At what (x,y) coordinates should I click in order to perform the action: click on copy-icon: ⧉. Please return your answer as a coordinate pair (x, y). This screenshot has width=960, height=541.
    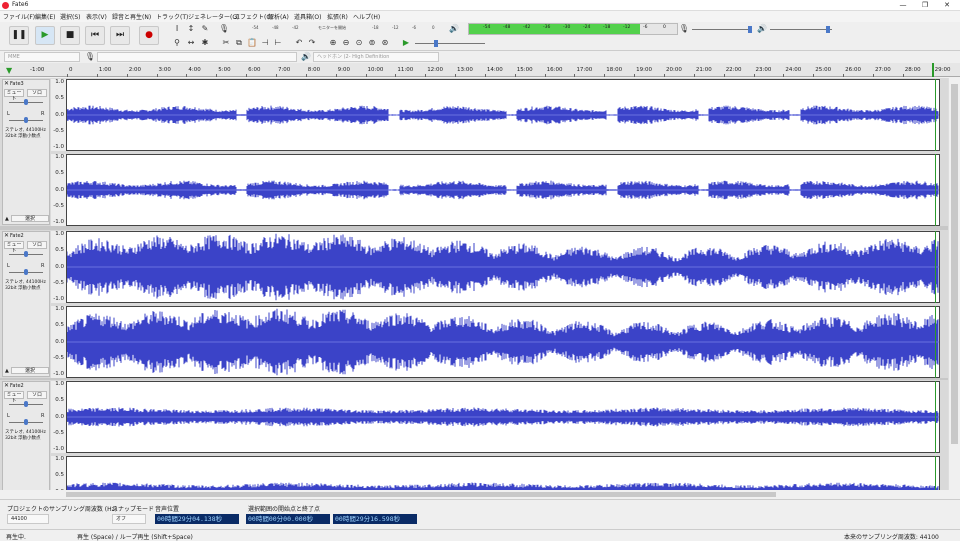
    Looking at the image, I should click on (239, 43).